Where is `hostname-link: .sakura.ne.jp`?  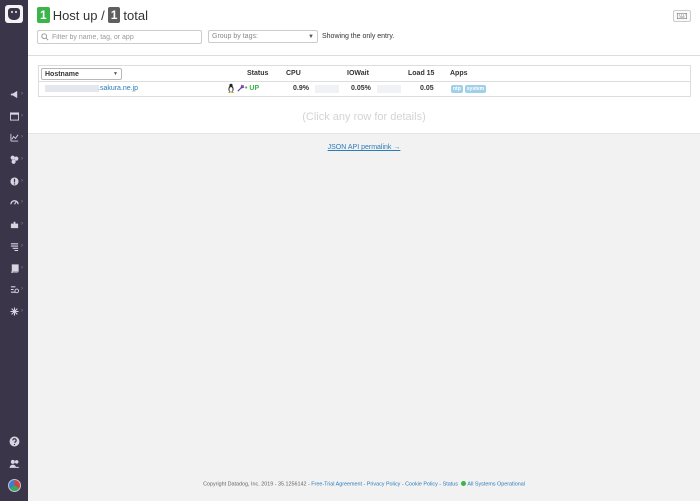
hostname-link: .sakura.ne.jp is located at coordinates (118, 88).